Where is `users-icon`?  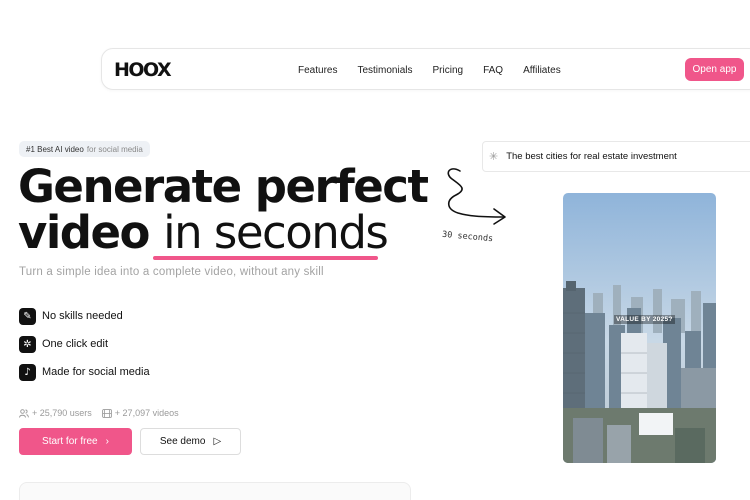 users-icon is located at coordinates (24, 413).